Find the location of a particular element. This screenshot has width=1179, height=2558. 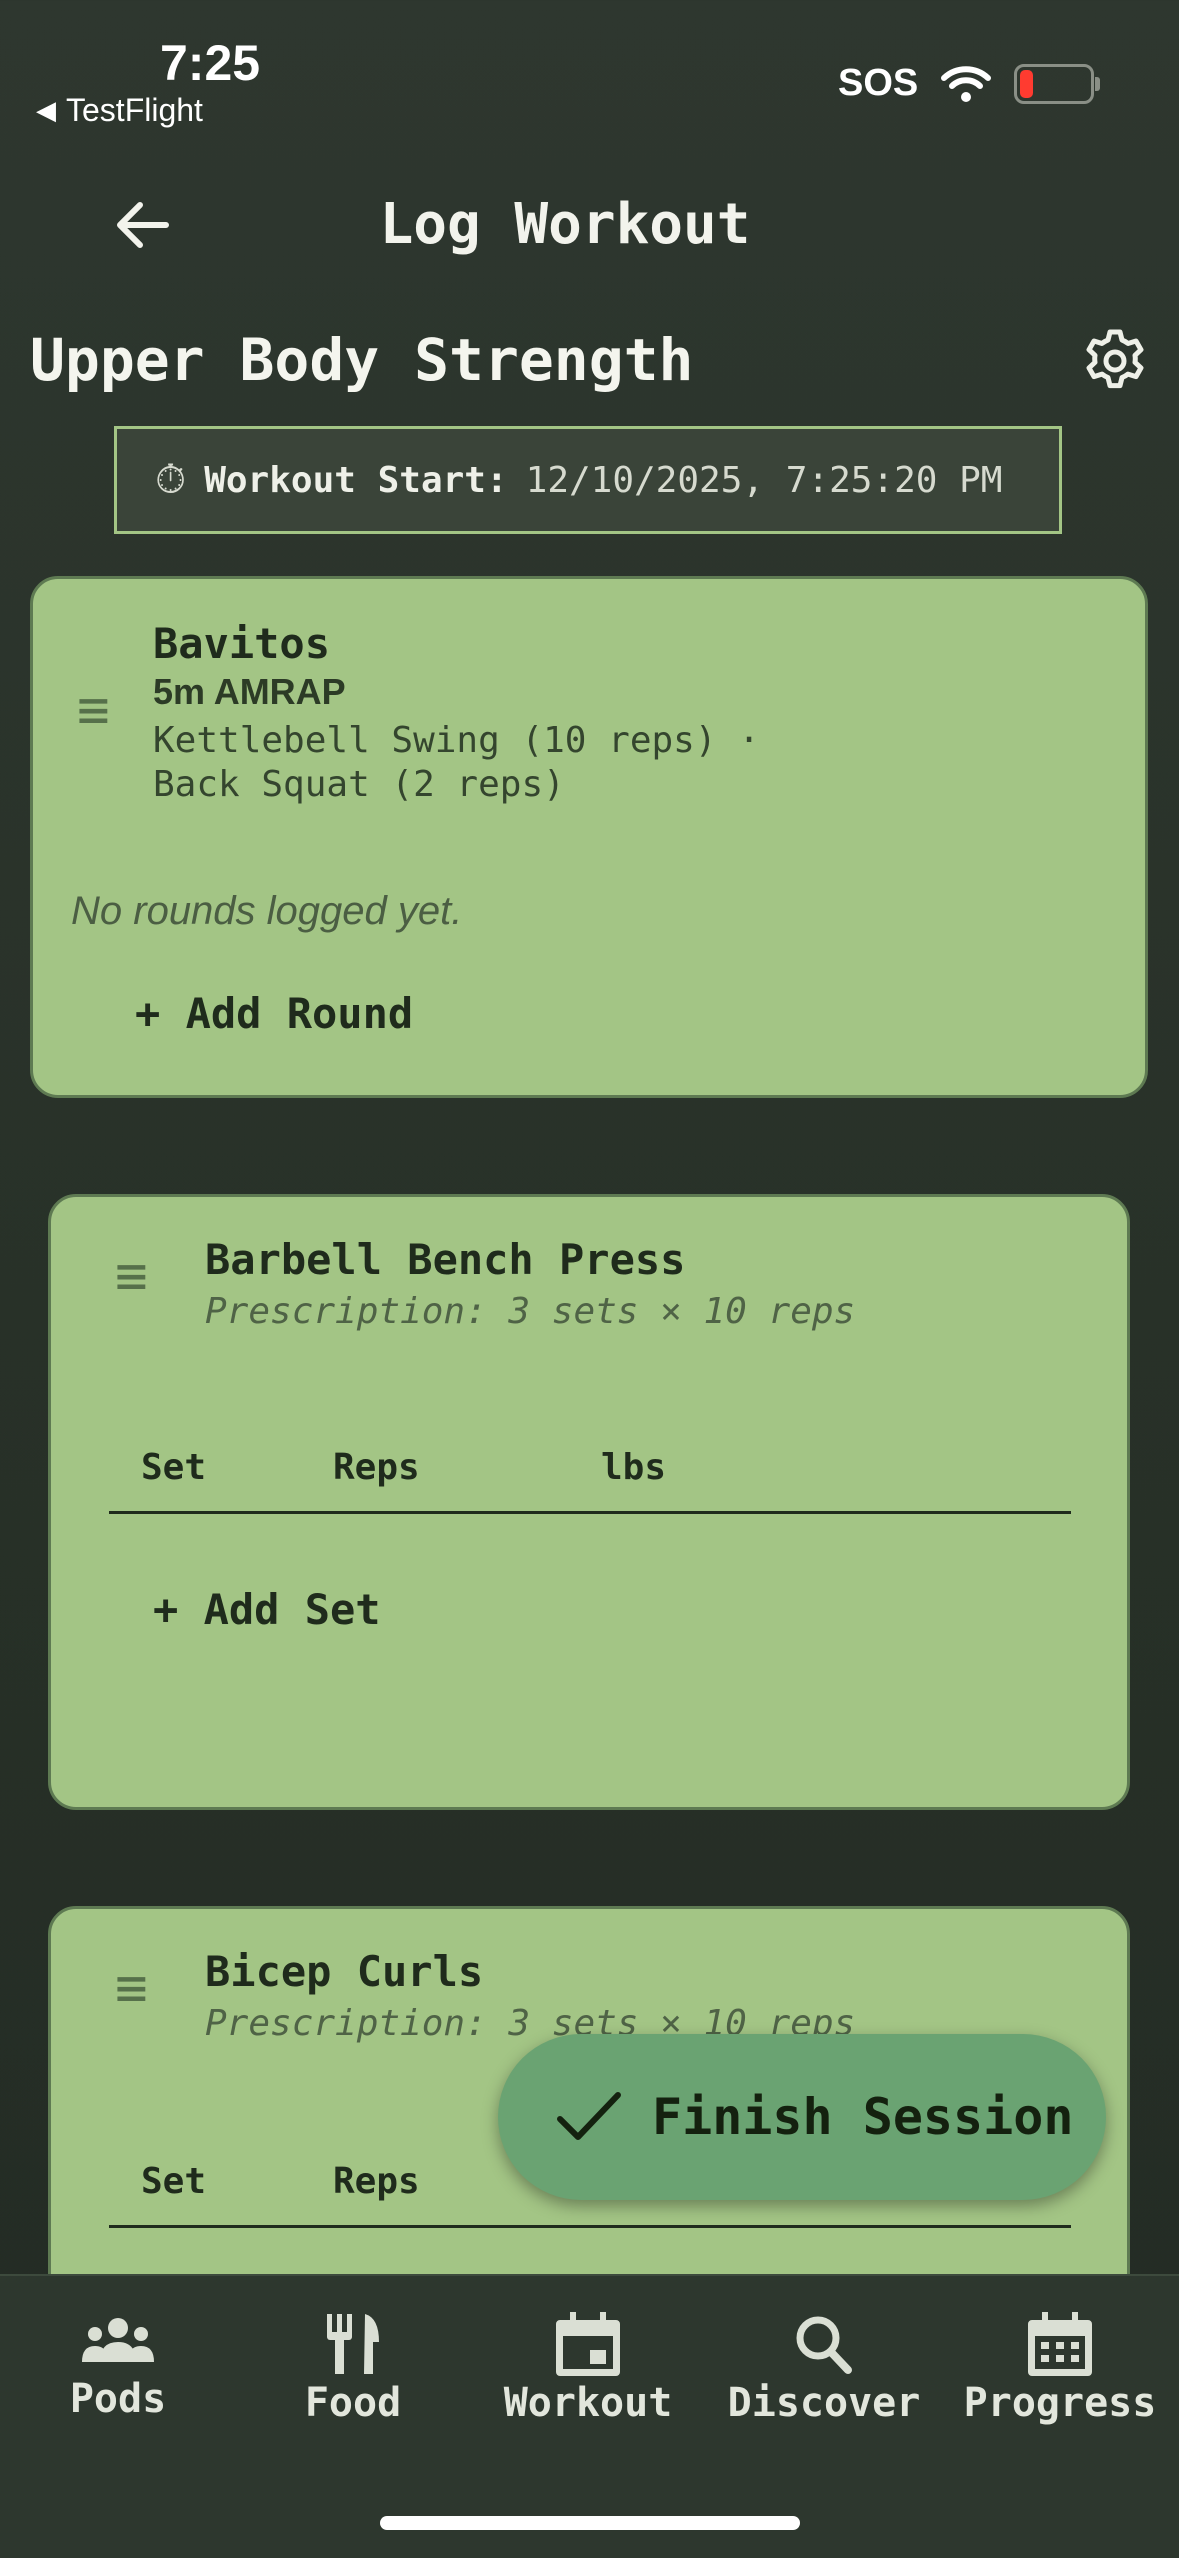

nav-label: Food is located at coordinates (353, 2403).